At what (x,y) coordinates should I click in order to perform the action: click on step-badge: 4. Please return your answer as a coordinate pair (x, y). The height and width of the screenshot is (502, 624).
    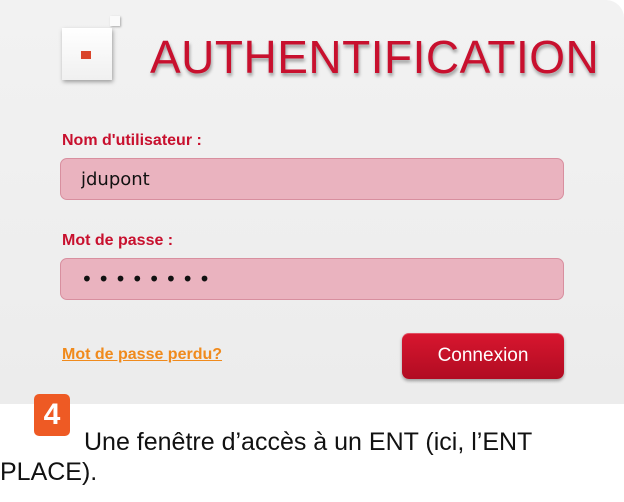
    Looking at the image, I should click on (52, 415).